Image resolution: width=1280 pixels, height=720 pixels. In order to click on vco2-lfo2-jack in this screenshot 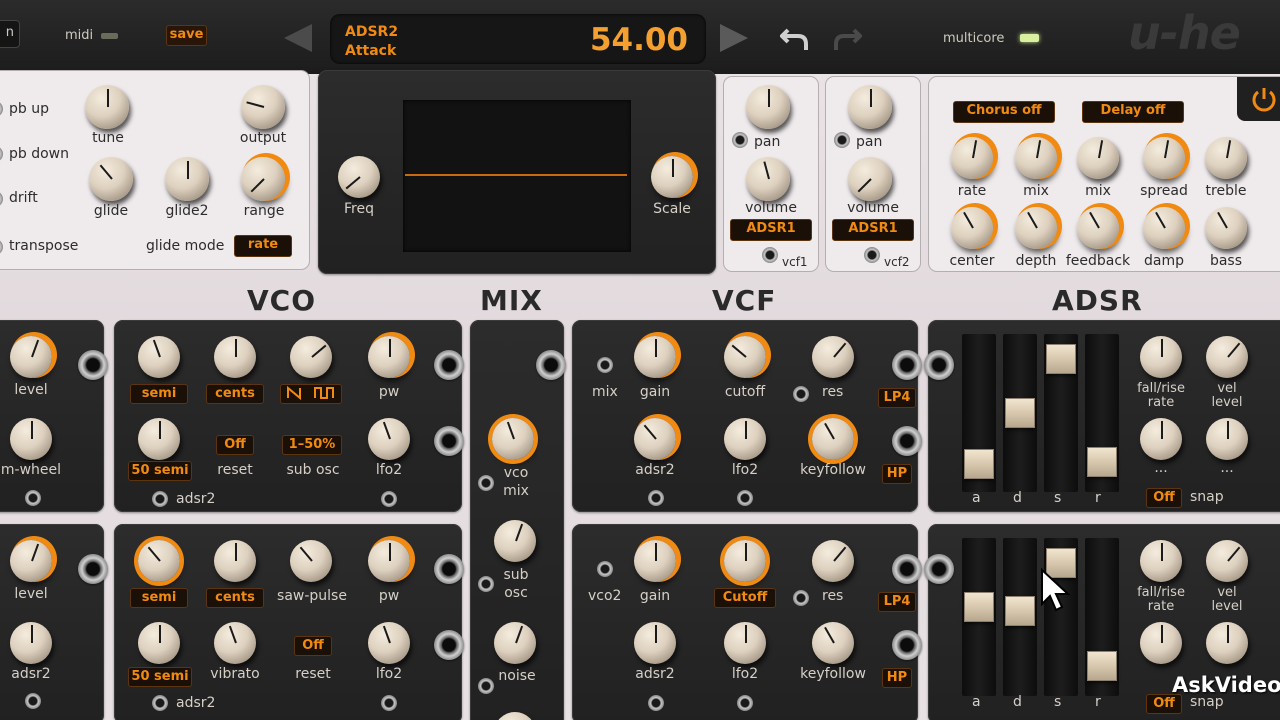, I will do `click(389, 703)`.